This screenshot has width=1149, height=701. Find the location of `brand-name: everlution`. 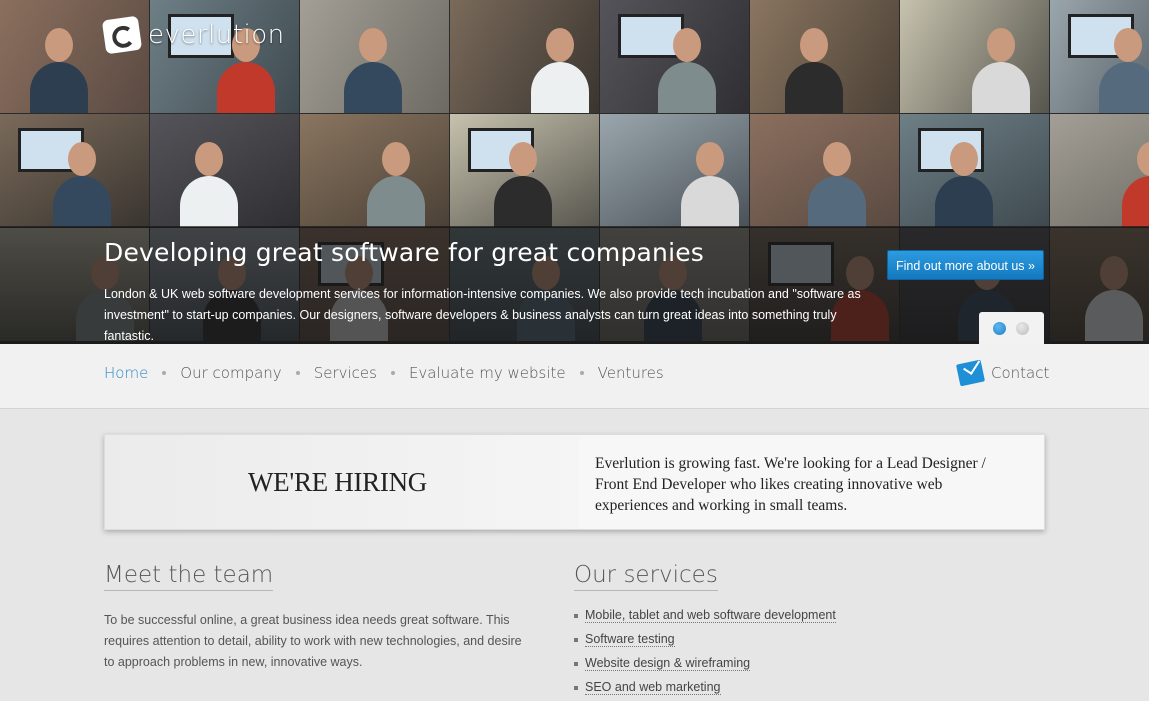

brand-name: everlution is located at coordinates (216, 35).